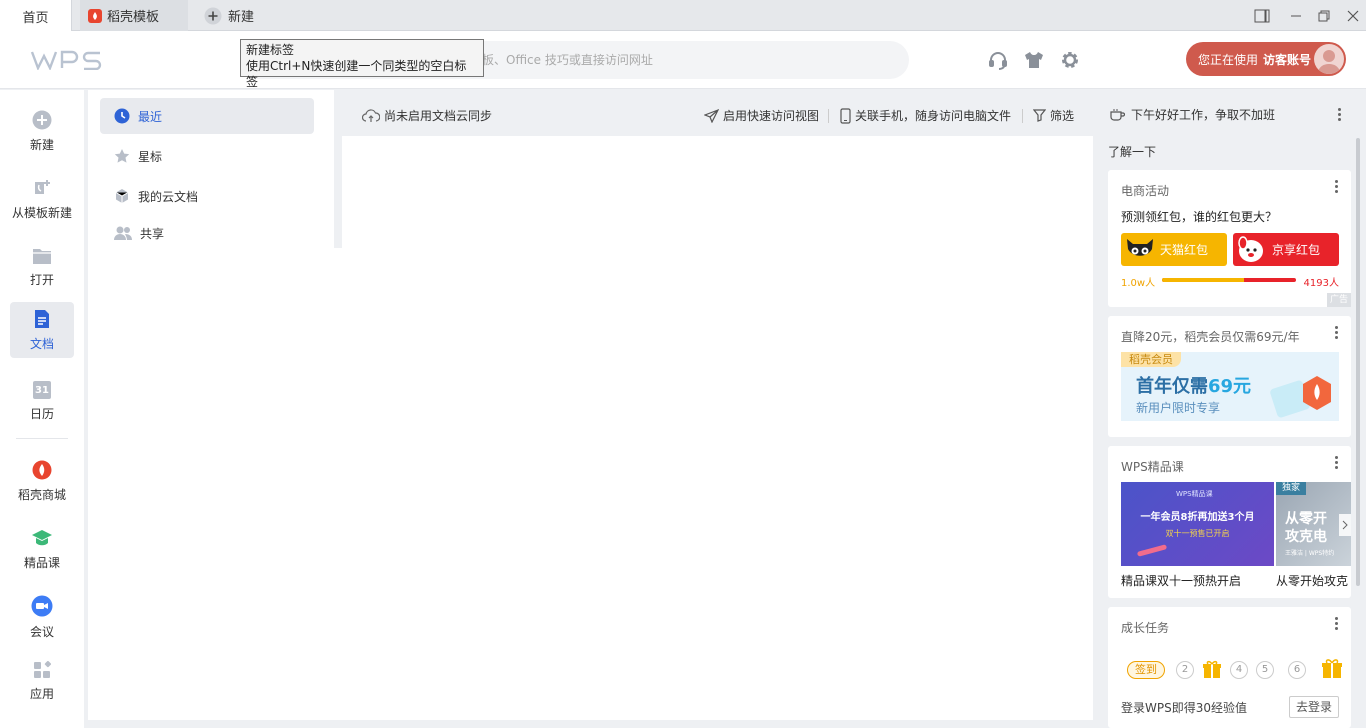 The height and width of the screenshot is (728, 1366). I want to click on greeting-text: 下午好好工作，争取不加班, so click(1203, 115).